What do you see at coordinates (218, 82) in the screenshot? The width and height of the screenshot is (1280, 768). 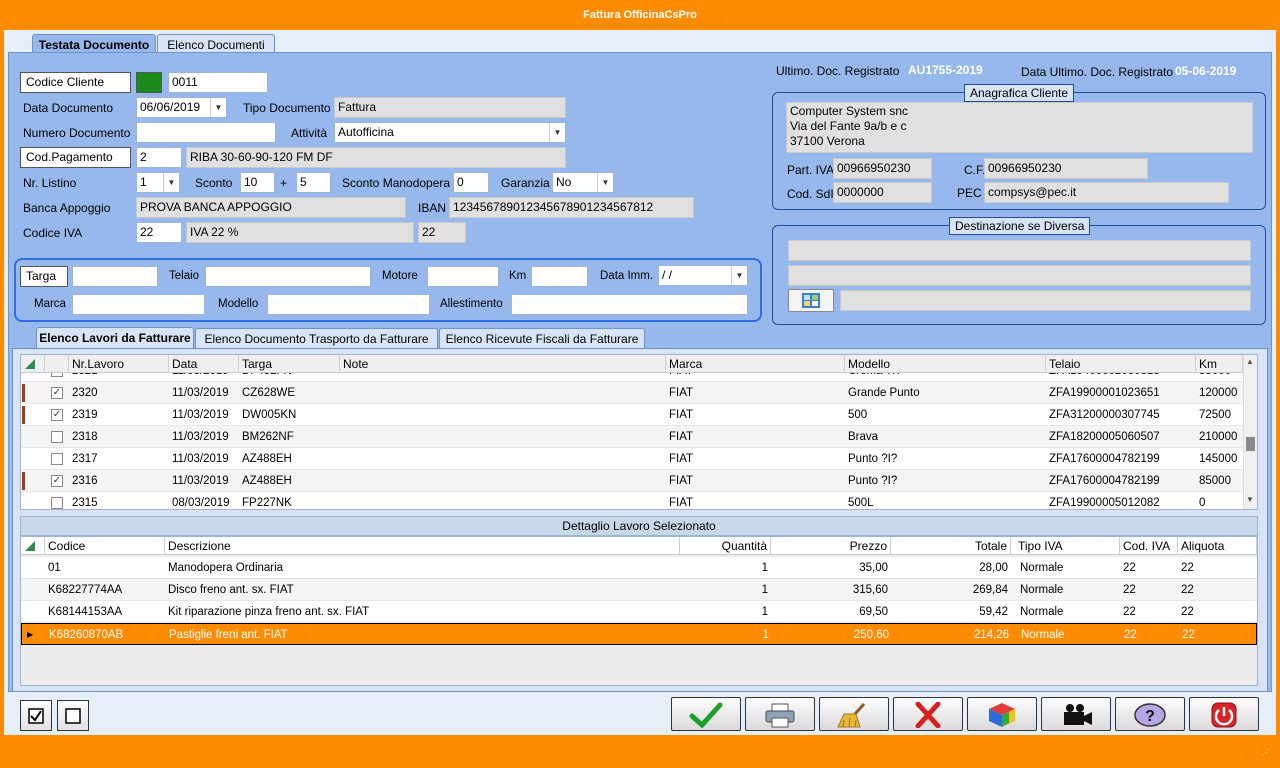 I see `codice-cliente-field: 0011` at bounding box center [218, 82].